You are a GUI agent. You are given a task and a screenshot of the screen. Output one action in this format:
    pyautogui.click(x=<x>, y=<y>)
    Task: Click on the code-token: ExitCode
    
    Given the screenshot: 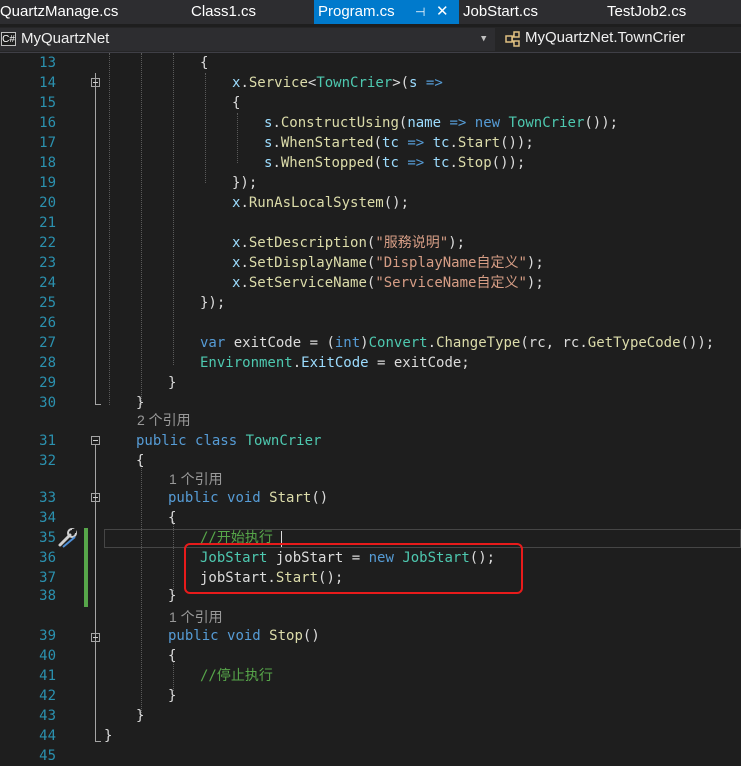 What is the action you would take?
    pyautogui.click(x=335, y=363)
    